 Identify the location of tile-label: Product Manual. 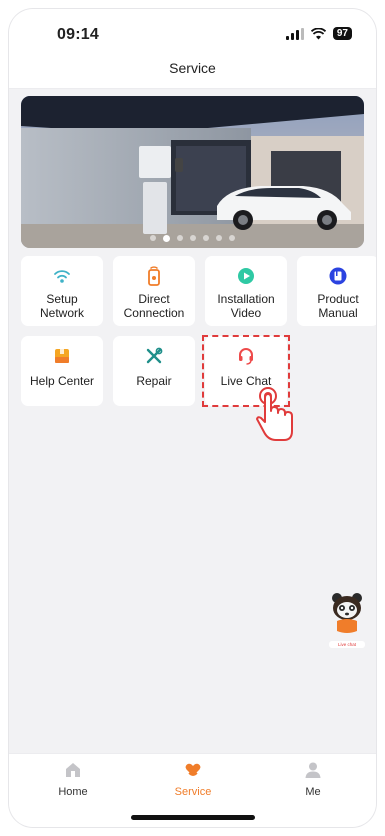
(338, 306).